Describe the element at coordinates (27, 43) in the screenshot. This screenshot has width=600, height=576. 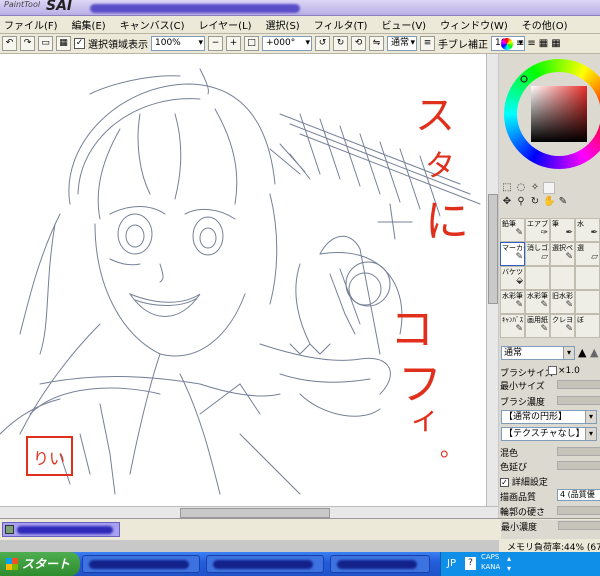
I see `redo-icon: ↷` at that location.